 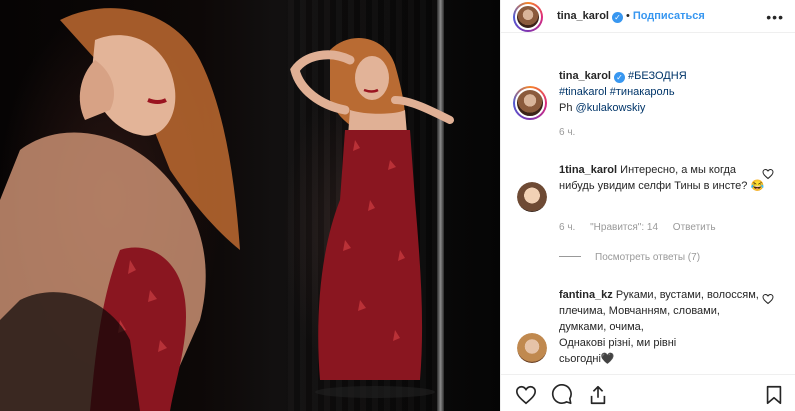 I want to click on timestamp: 6 ч., so click(x=567, y=132).